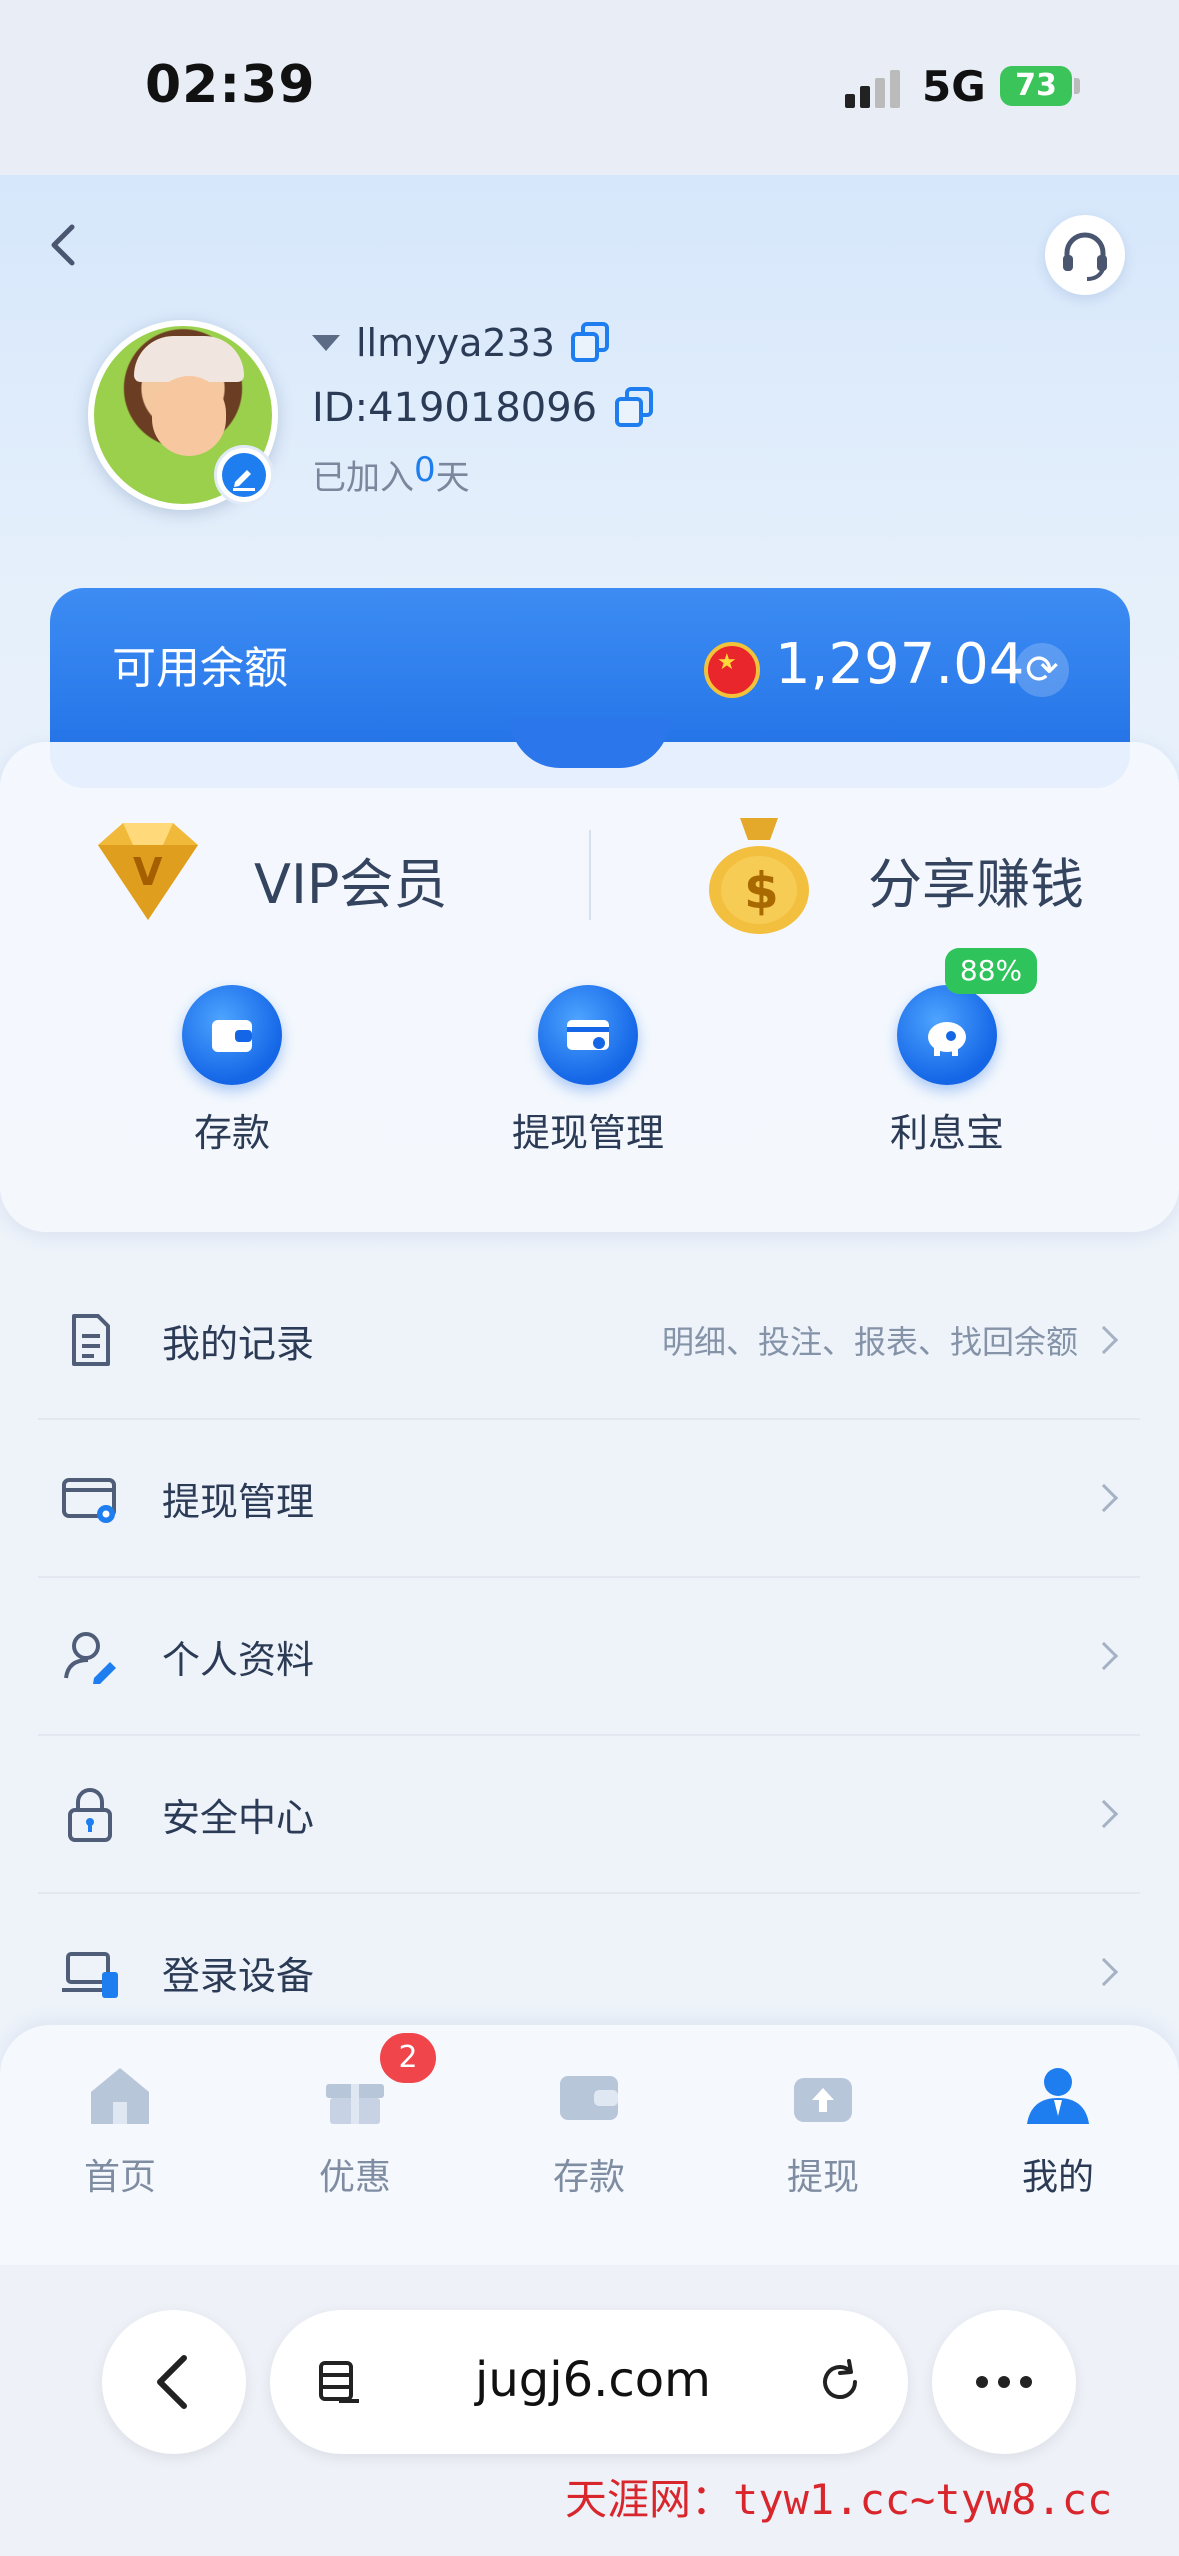 The height and width of the screenshot is (2556, 1179). What do you see at coordinates (238, 1659) in the screenshot?
I see `menu-label-profile: 个人资料` at bounding box center [238, 1659].